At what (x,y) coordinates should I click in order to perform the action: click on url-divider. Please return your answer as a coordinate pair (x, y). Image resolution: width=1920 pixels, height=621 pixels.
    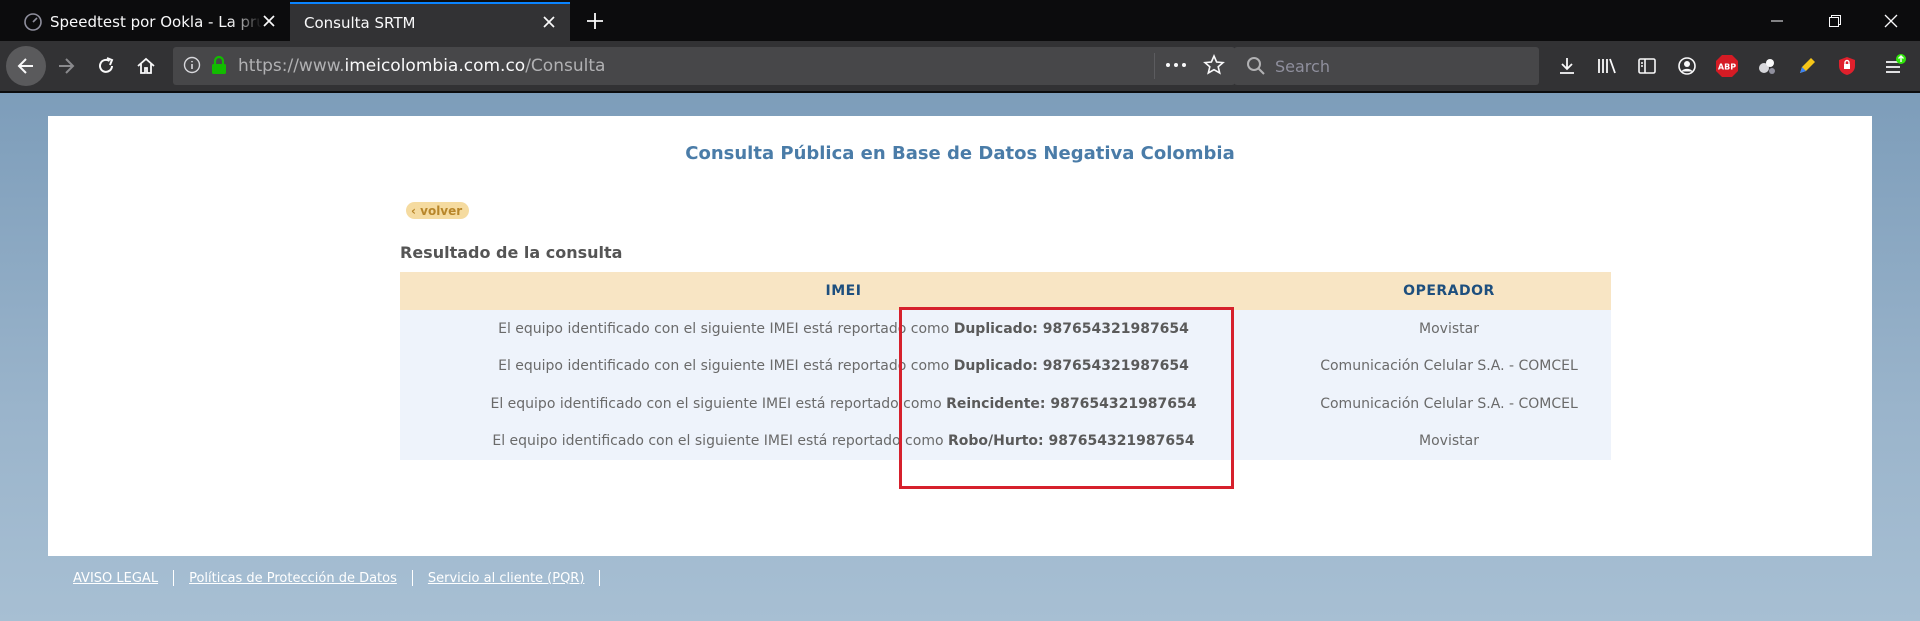
    Looking at the image, I should click on (1154, 66).